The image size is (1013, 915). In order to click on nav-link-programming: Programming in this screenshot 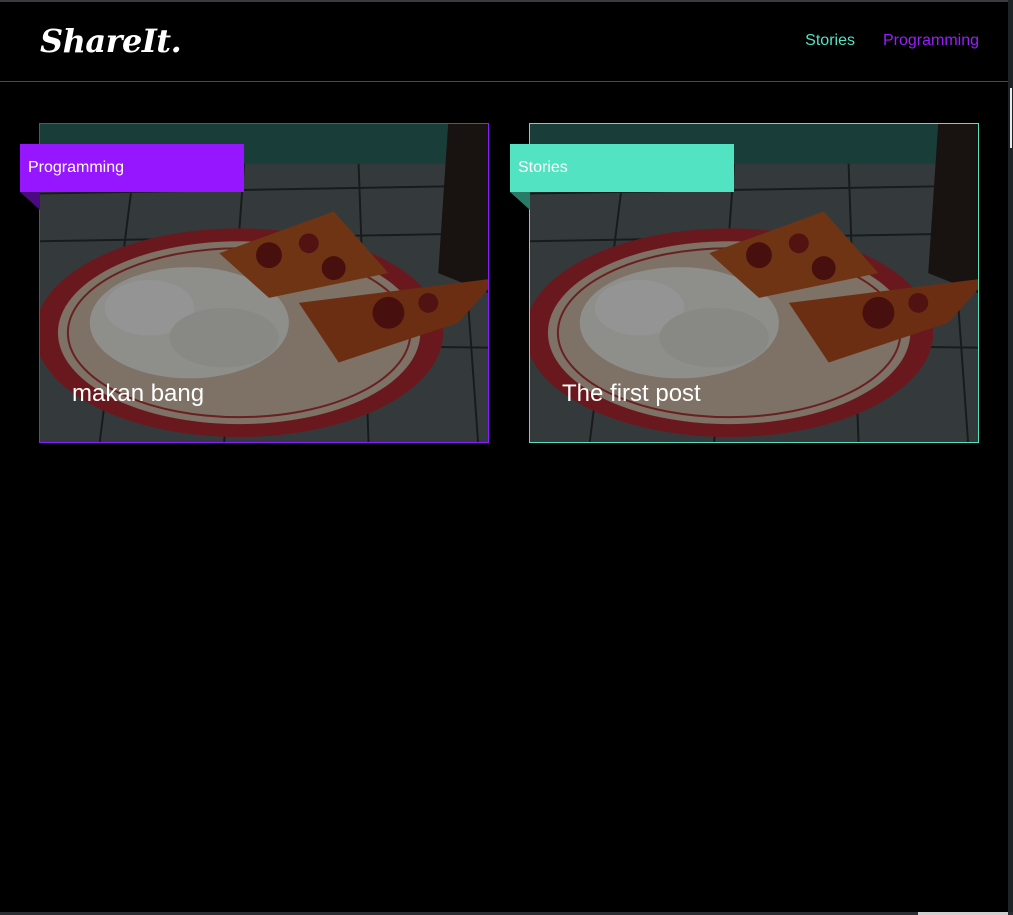, I will do `click(931, 41)`.